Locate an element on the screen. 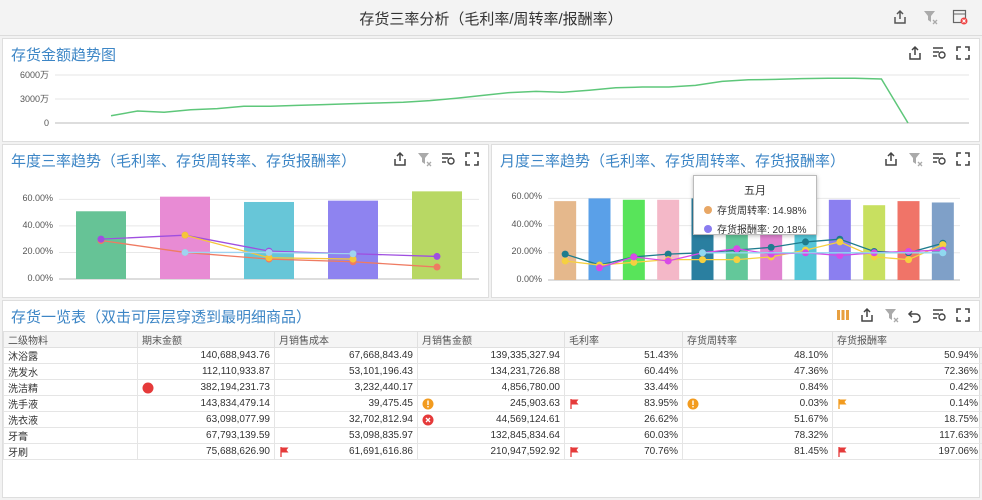  table-cell: 33.44% is located at coordinates (623, 387).